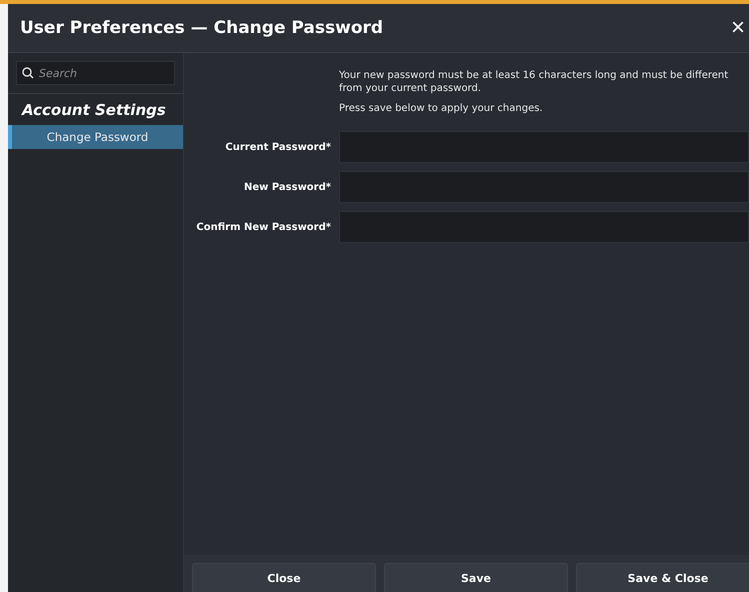 Image resolution: width=749 pixels, height=592 pixels. Describe the element at coordinates (263, 227) in the screenshot. I see `field-label: Confirm New Password*` at that location.